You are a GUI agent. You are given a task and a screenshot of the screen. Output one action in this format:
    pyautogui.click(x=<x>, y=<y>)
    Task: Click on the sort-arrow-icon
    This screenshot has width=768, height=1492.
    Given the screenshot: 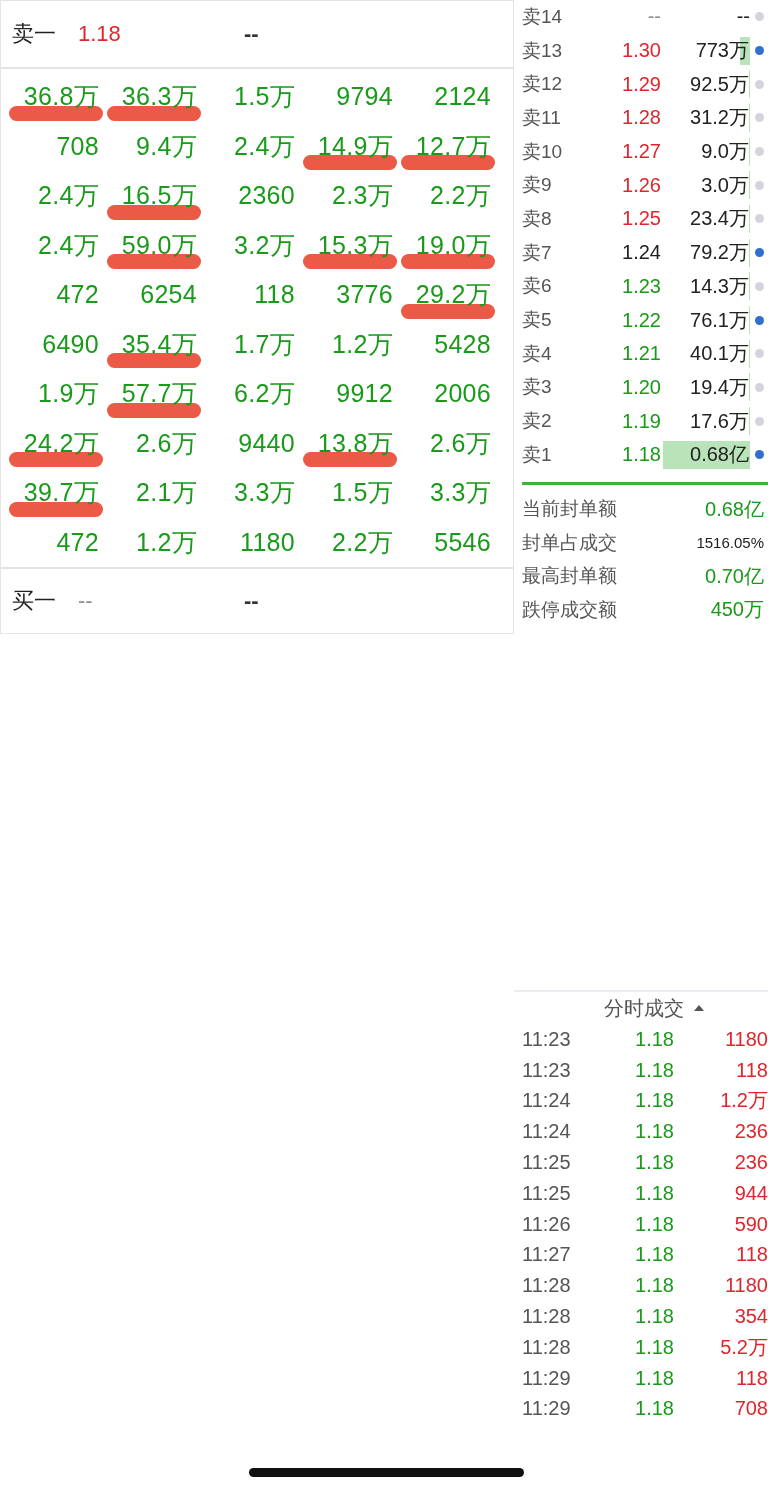 What is the action you would take?
    pyautogui.click(x=699, y=1008)
    